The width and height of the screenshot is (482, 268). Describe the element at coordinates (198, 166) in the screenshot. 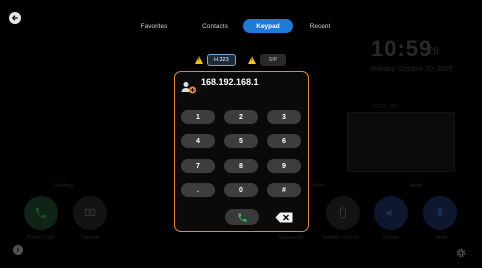

I see `key-7: 7` at that location.